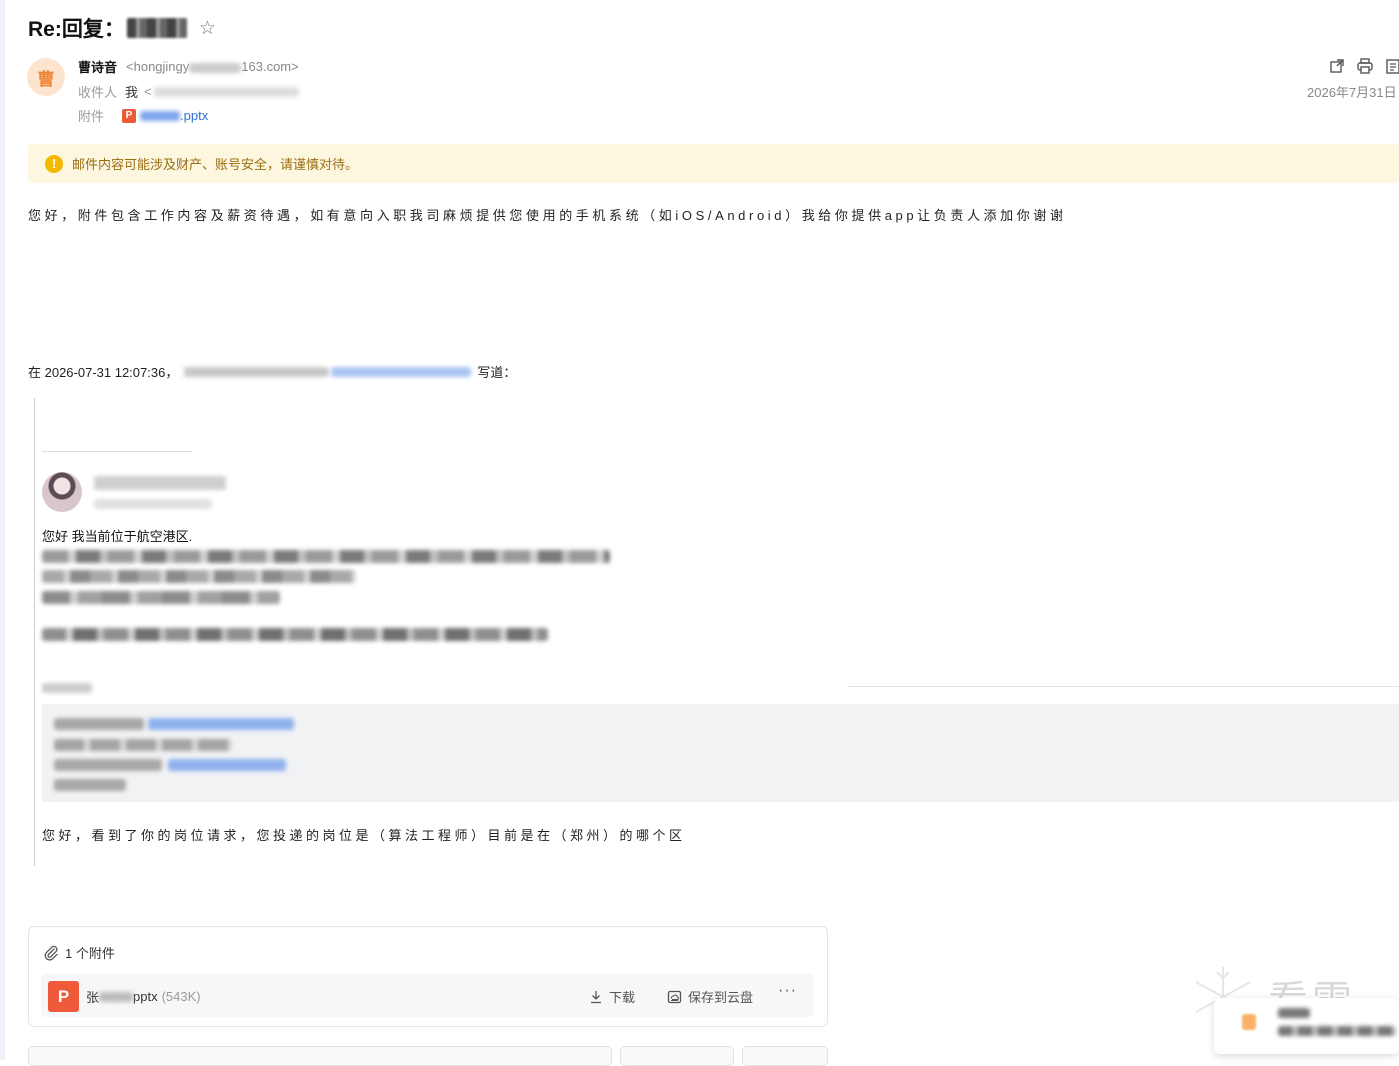 The image size is (1399, 1066). I want to click on recipient-line: 收件人 我 <, so click(188, 91).